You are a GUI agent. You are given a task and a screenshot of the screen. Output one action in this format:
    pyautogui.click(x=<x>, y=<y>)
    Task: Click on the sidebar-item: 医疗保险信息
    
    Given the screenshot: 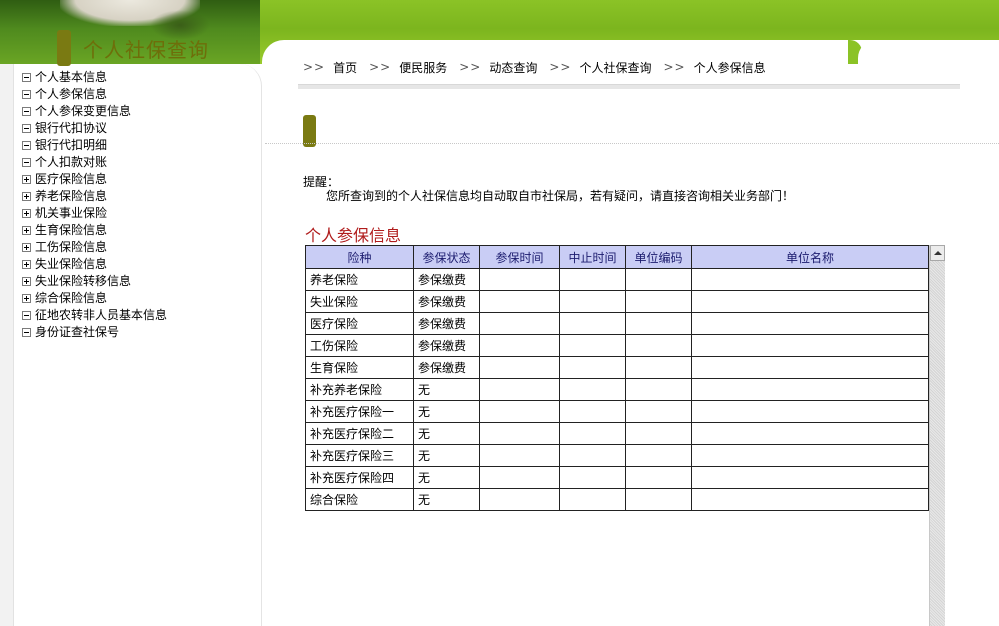 What is the action you would take?
    pyautogui.click(x=94, y=179)
    